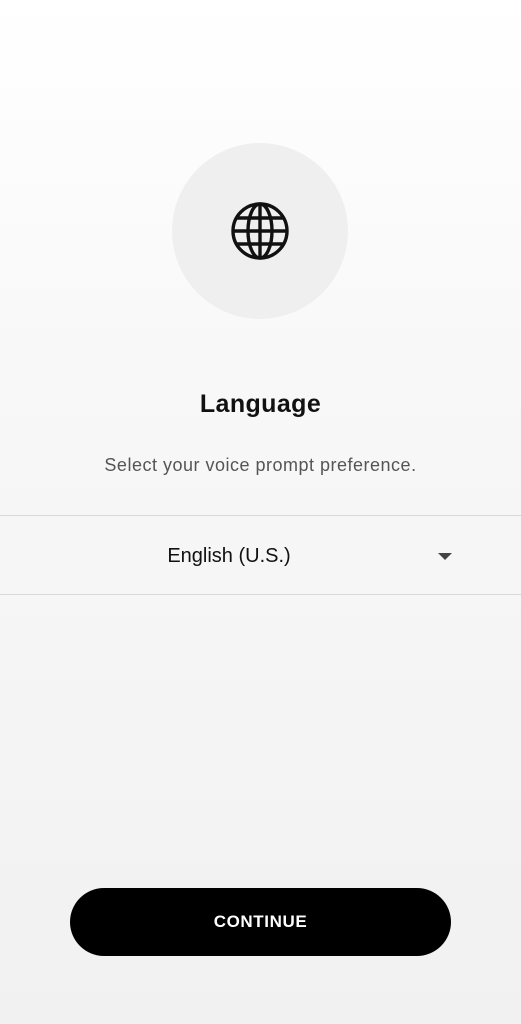 This screenshot has height=1024, width=521. I want to click on language-dropdown-value: English (U.S.), so click(229, 556).